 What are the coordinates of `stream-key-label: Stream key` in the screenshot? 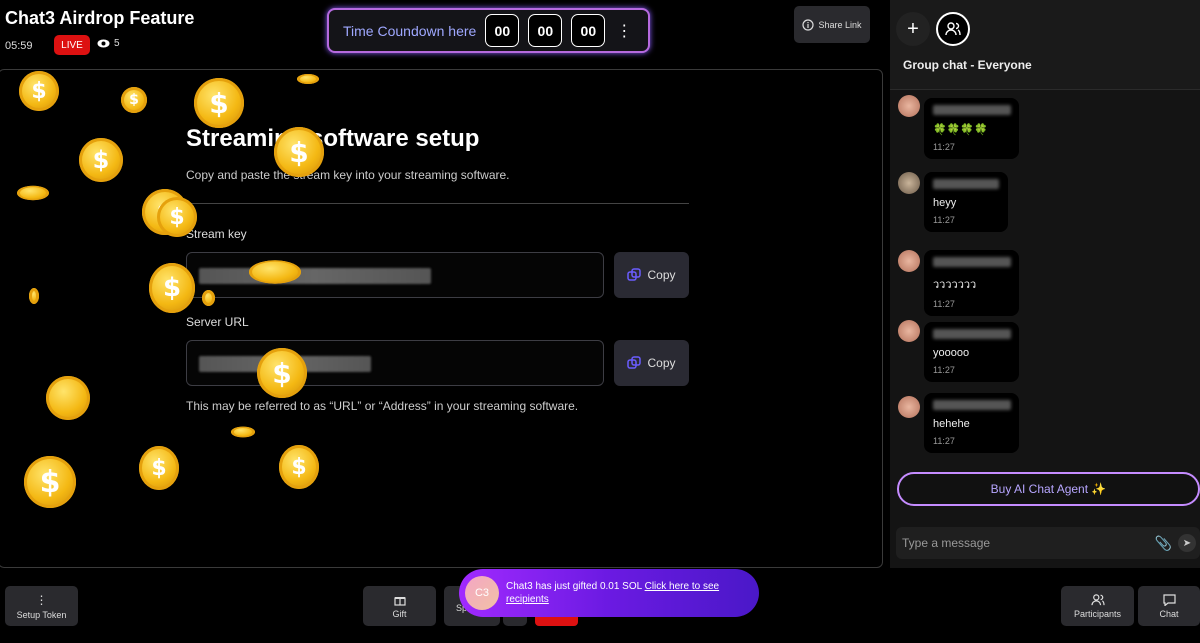 It's located at (216, 234).